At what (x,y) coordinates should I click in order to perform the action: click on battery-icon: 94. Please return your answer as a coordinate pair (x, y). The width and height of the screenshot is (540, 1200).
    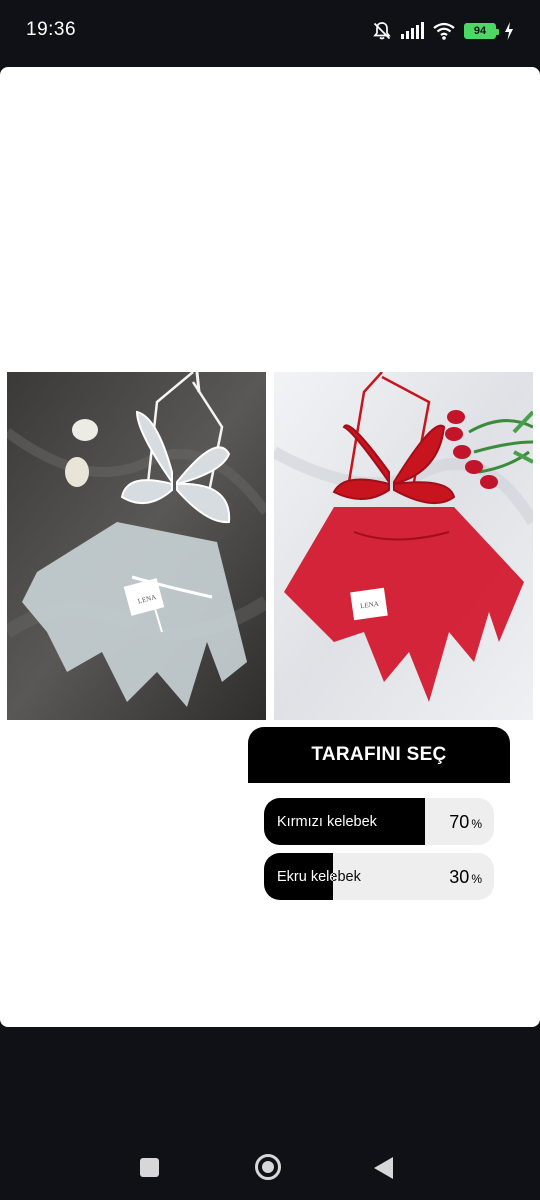
    Looking at the image, I should click on (481, 31).